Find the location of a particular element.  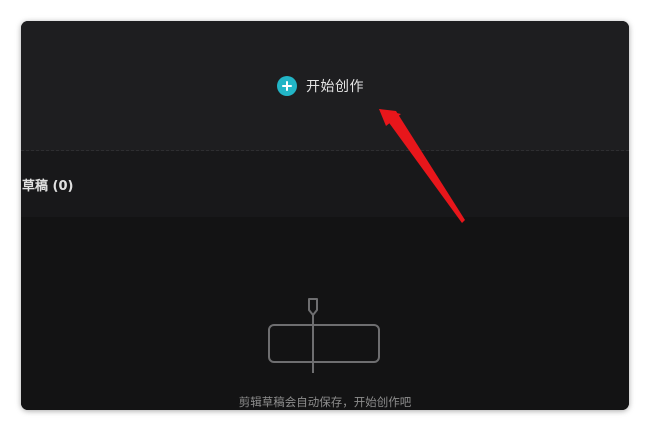

start-creation-label: 开始创作 is located at coordinates (335, 87).